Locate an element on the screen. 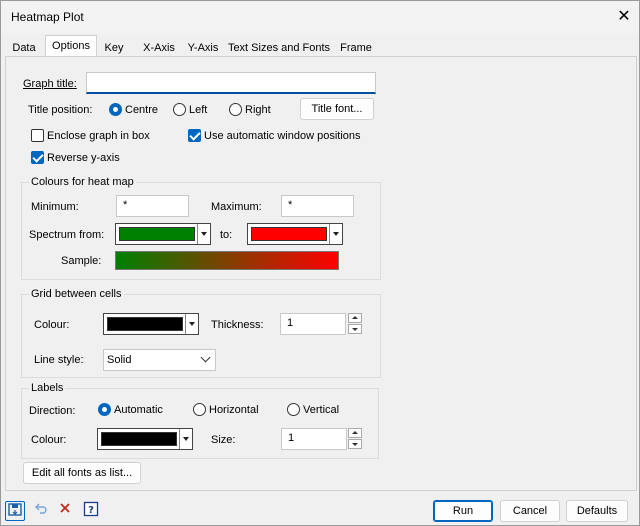 The height and width of the screenshot is (526, 640). tab-frame: Frame is located at coordinates (356, 47).